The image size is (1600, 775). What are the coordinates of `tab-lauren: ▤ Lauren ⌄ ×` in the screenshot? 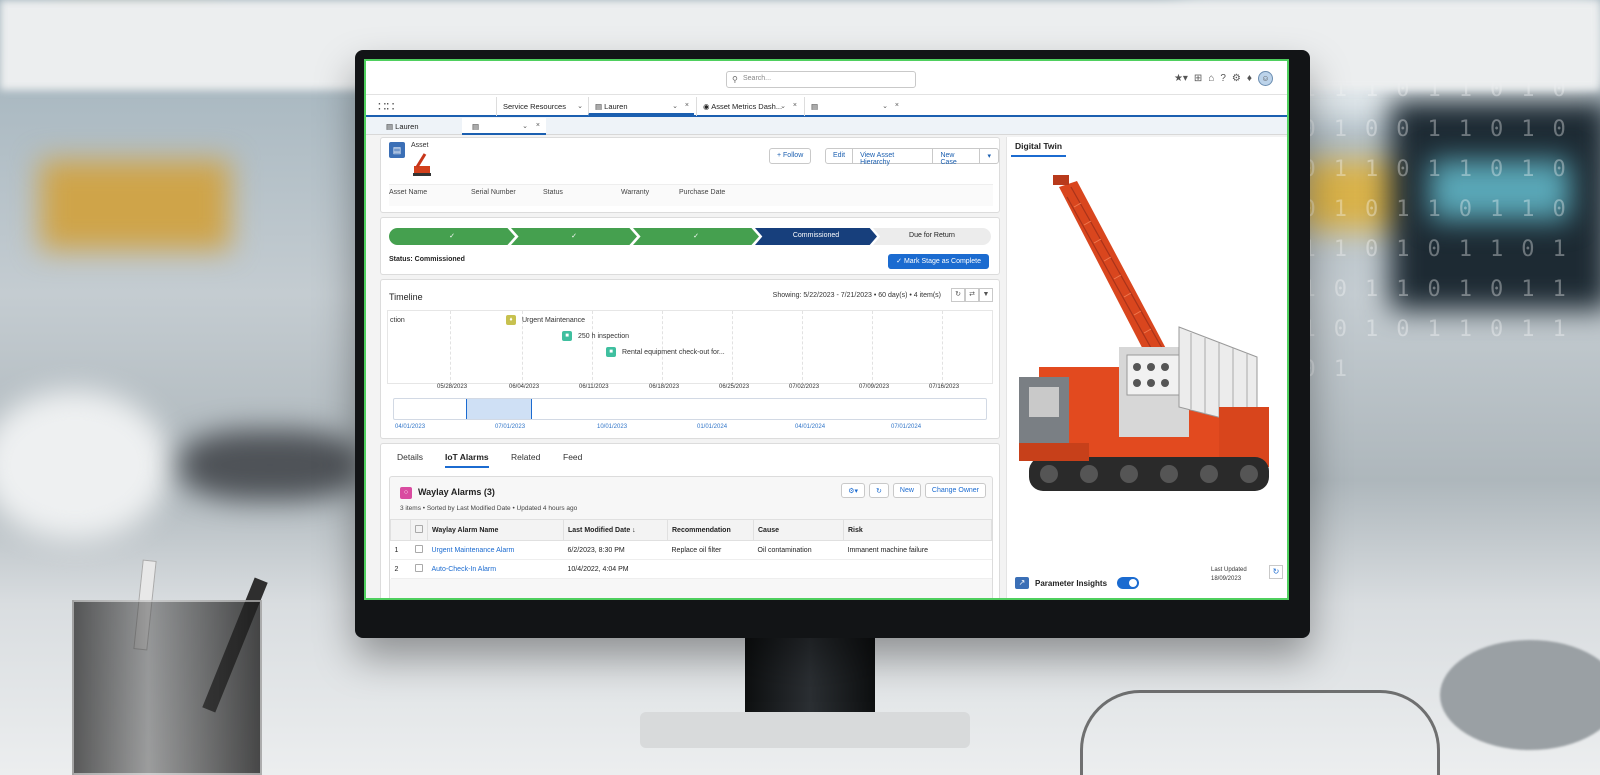 It's located at (641, 106).